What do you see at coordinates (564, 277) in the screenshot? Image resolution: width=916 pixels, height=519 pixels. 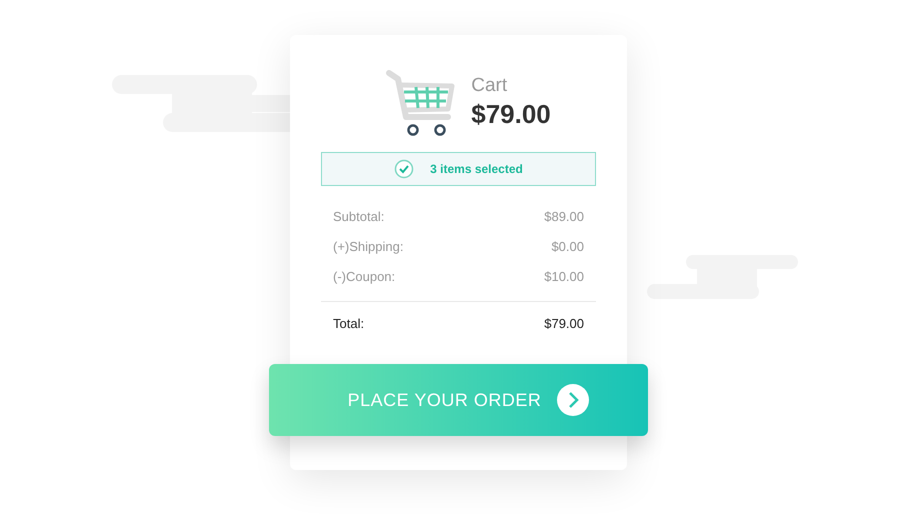 I see `summary-value: $10.00` at bounding box center [564, 277].